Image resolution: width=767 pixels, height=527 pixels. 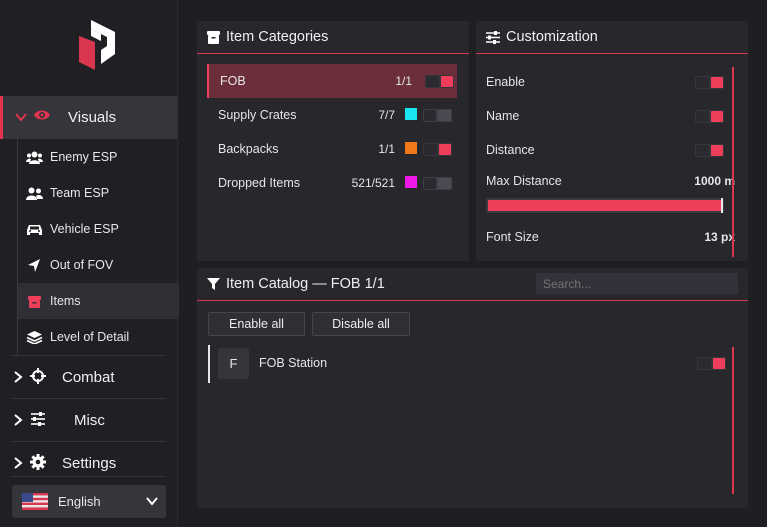 I want to click on nav-visuals-label: Visuals, so click(x=92, y=117).